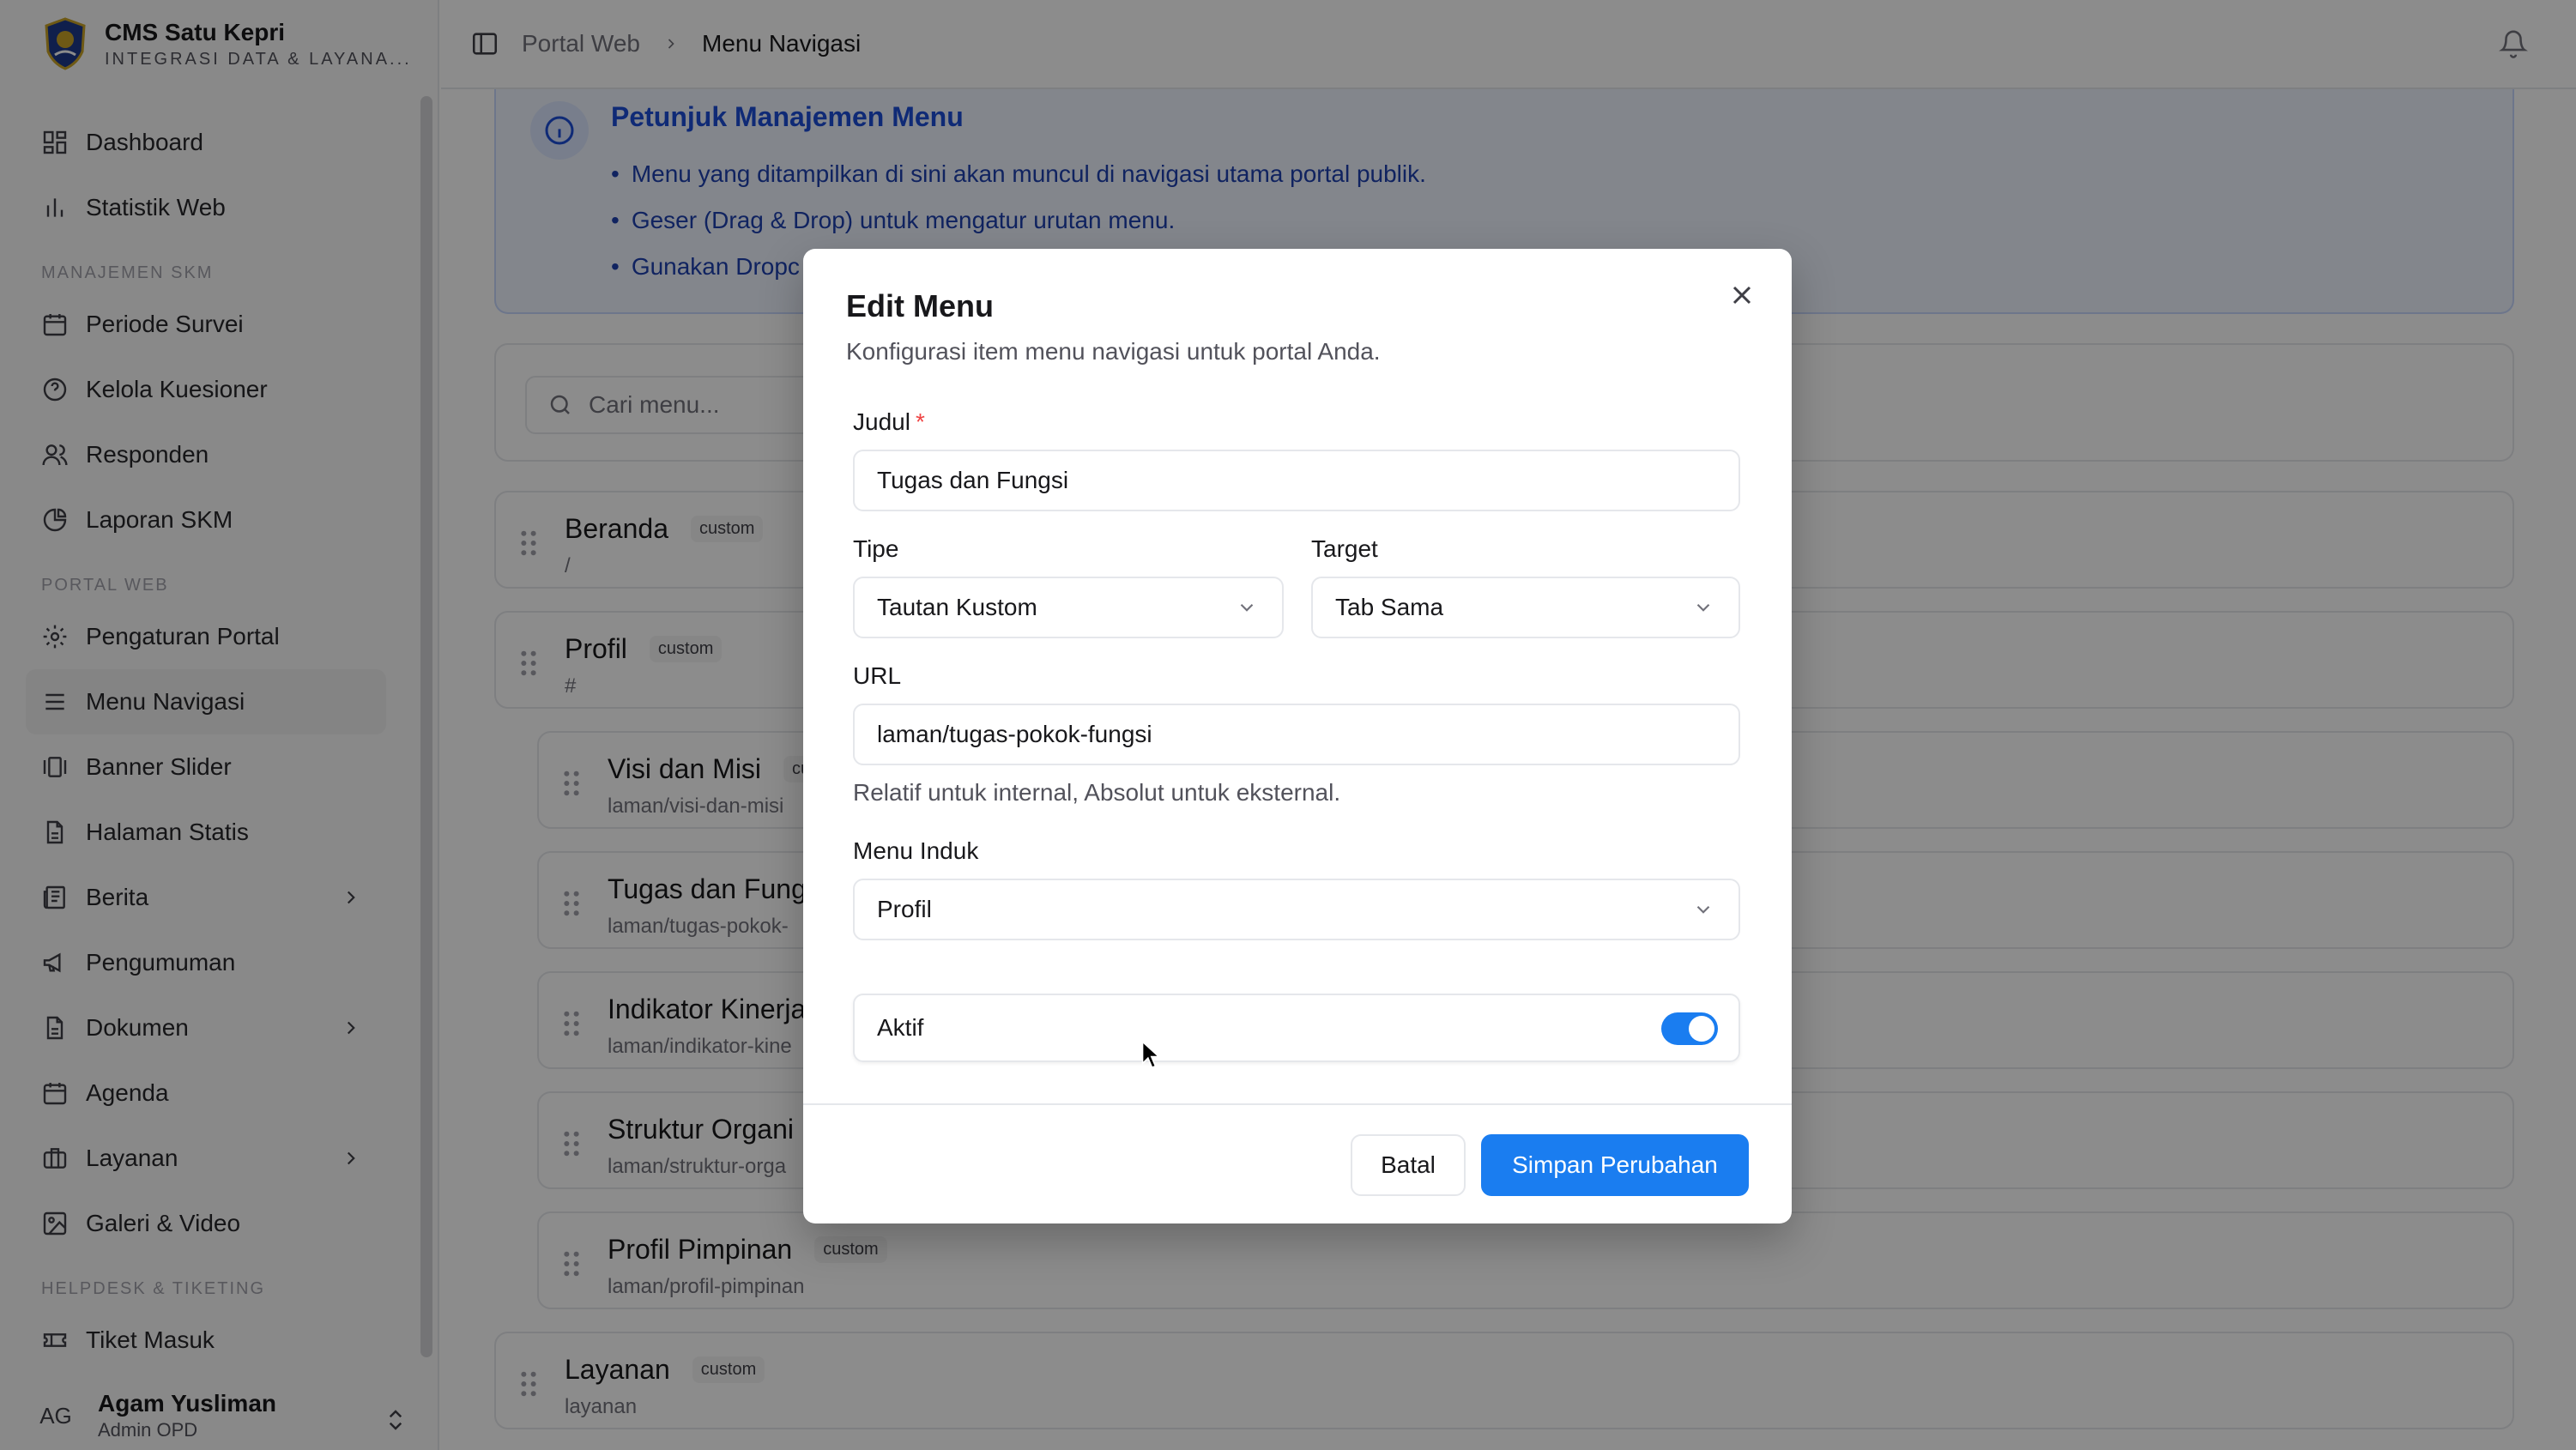  Describe the element at coordinates (1389, 607) in the screenshot. I see `target-value: Tab Sama` at that location.